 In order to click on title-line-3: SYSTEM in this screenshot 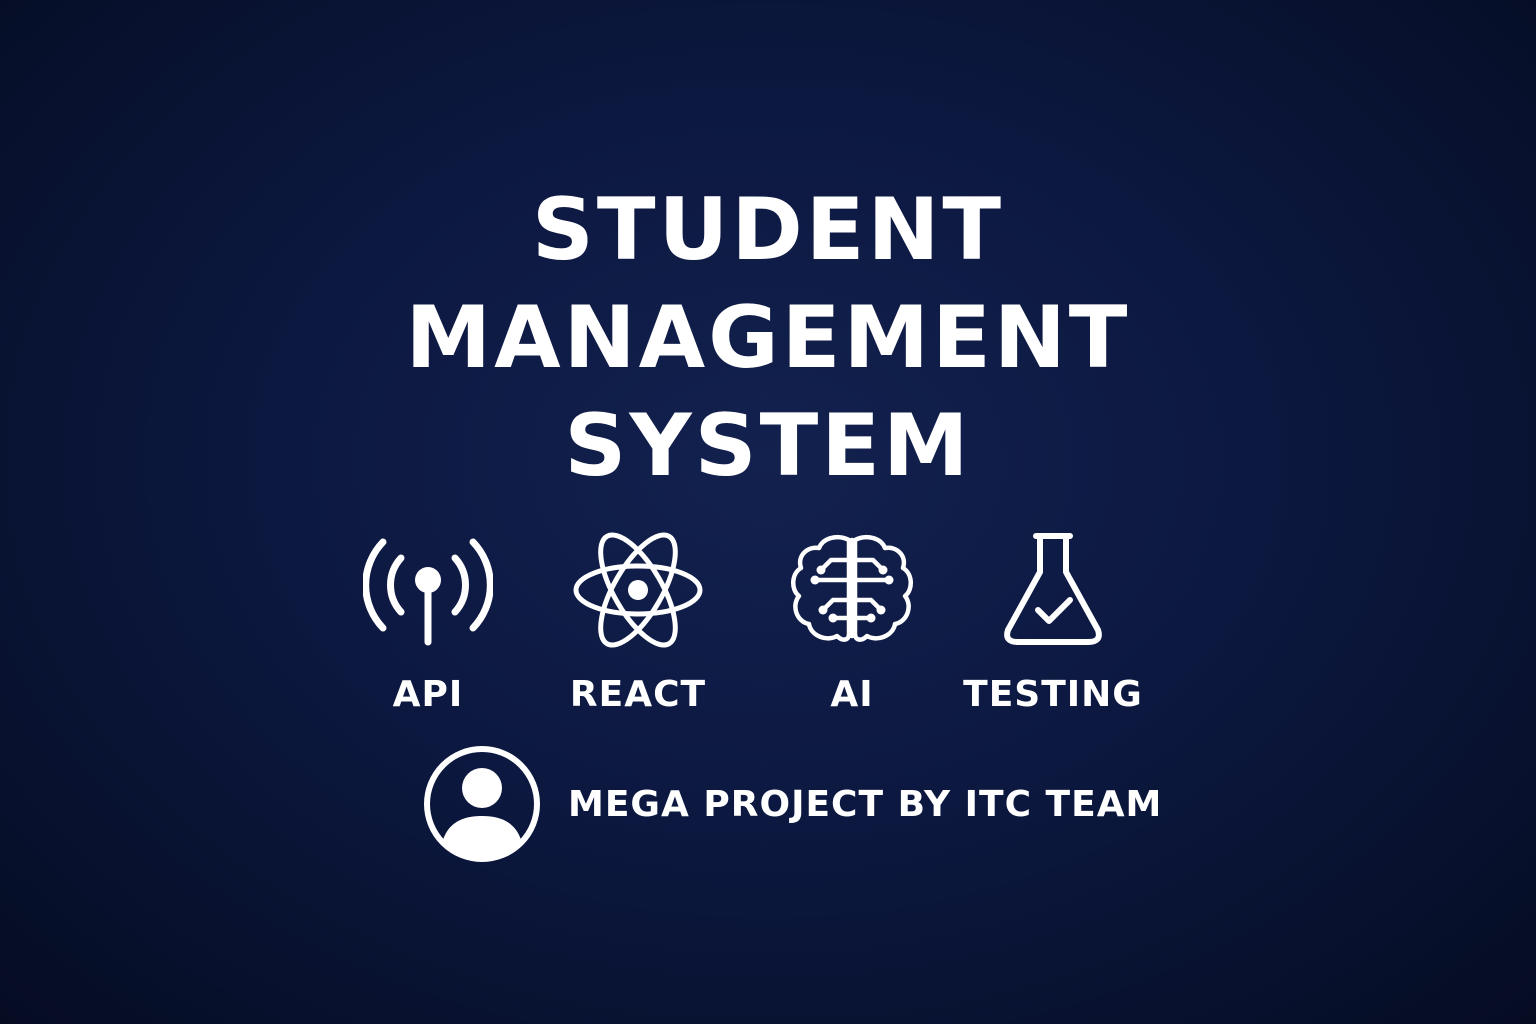, I will do `click(768, 446)`.